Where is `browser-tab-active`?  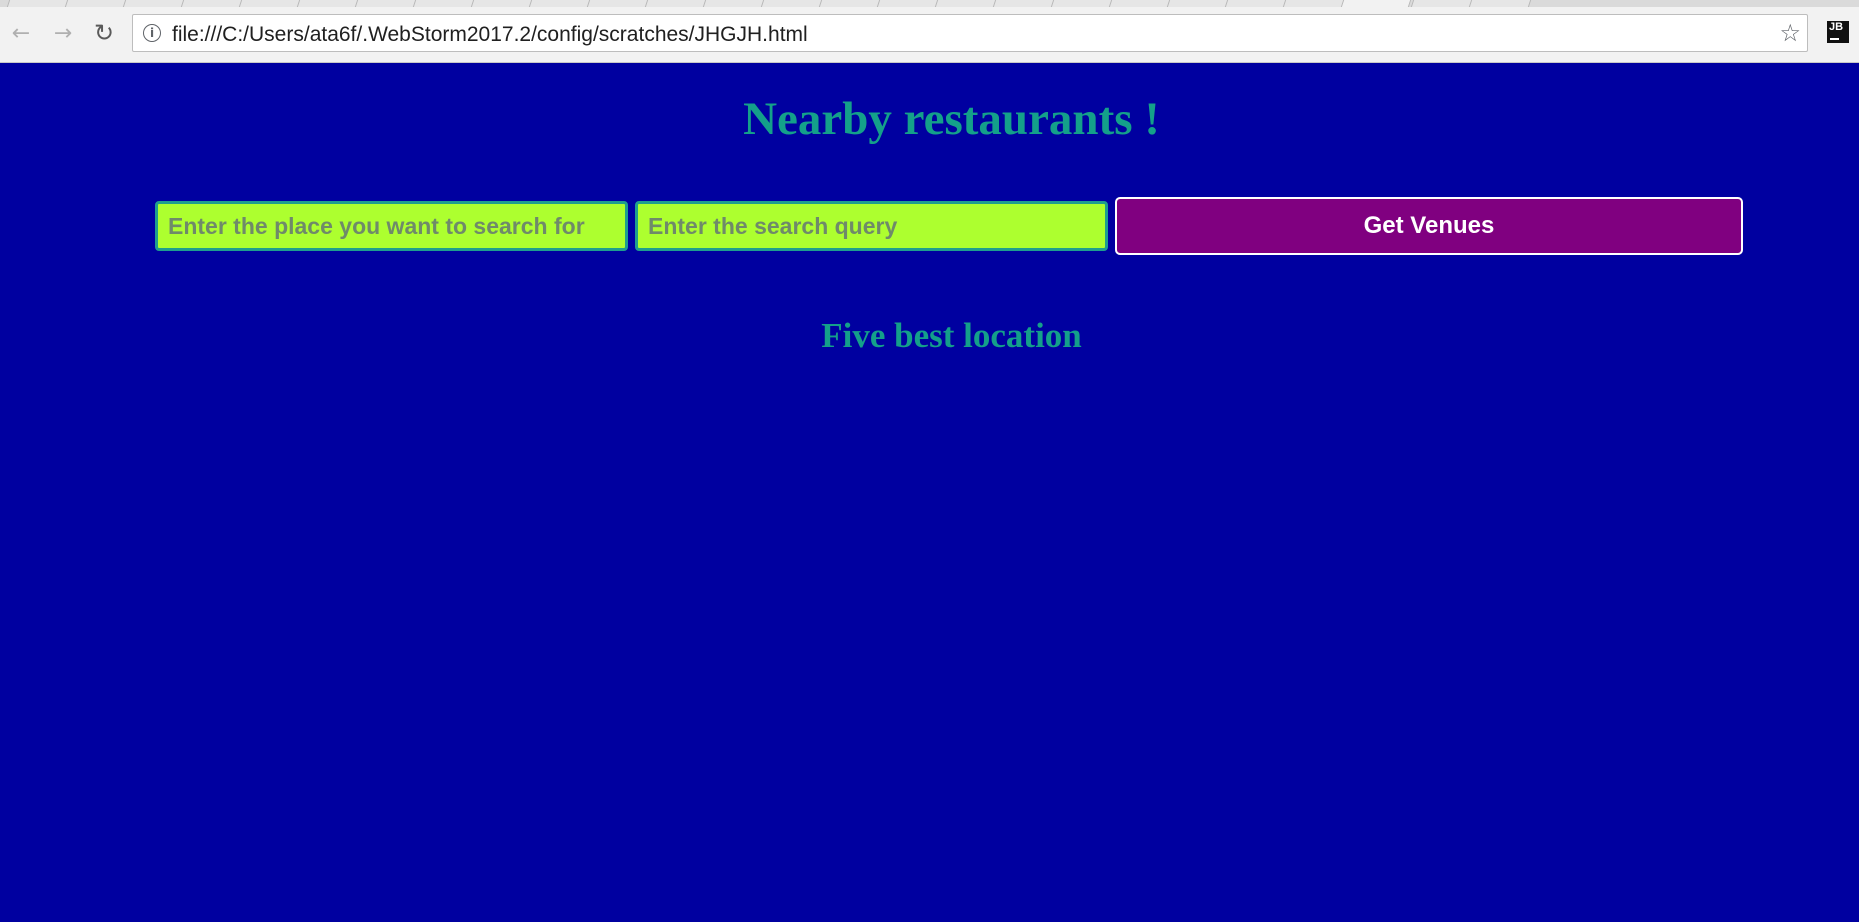 browser-tab-active is located at coordinates (1376, 3).